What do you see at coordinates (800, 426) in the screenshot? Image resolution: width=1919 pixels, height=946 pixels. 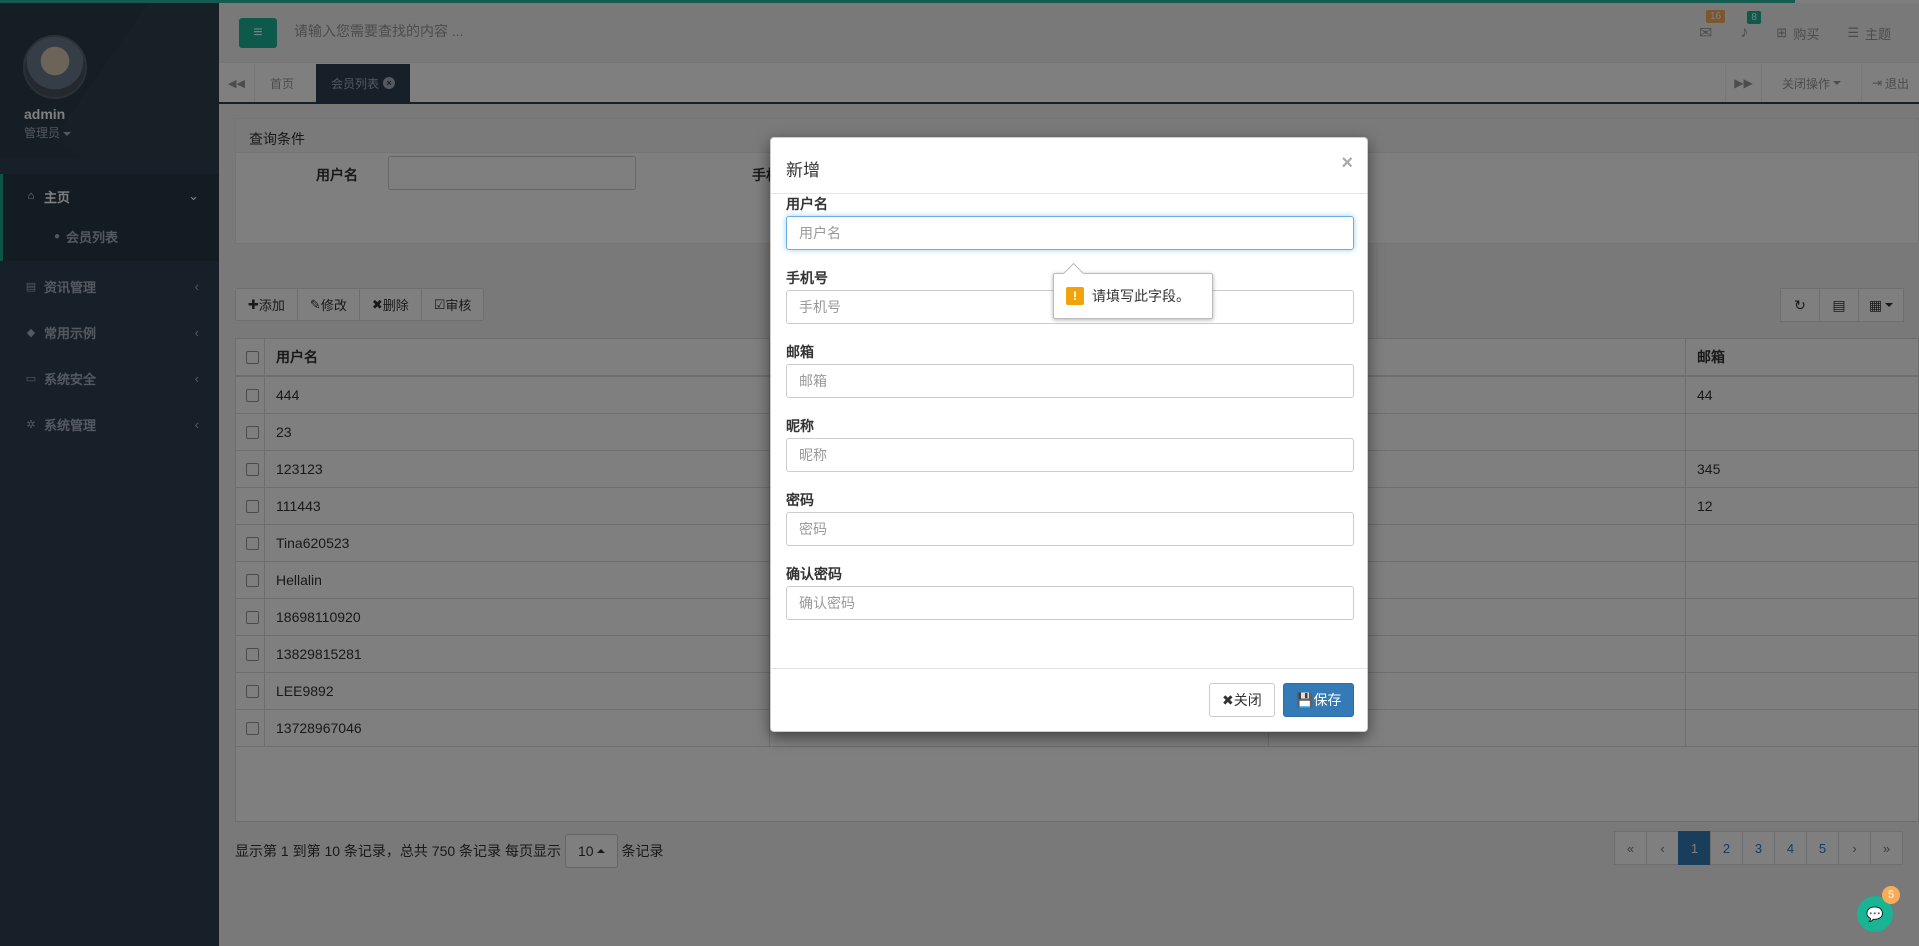 I see `field-label: 昵称` at bounding box center [800, 426].